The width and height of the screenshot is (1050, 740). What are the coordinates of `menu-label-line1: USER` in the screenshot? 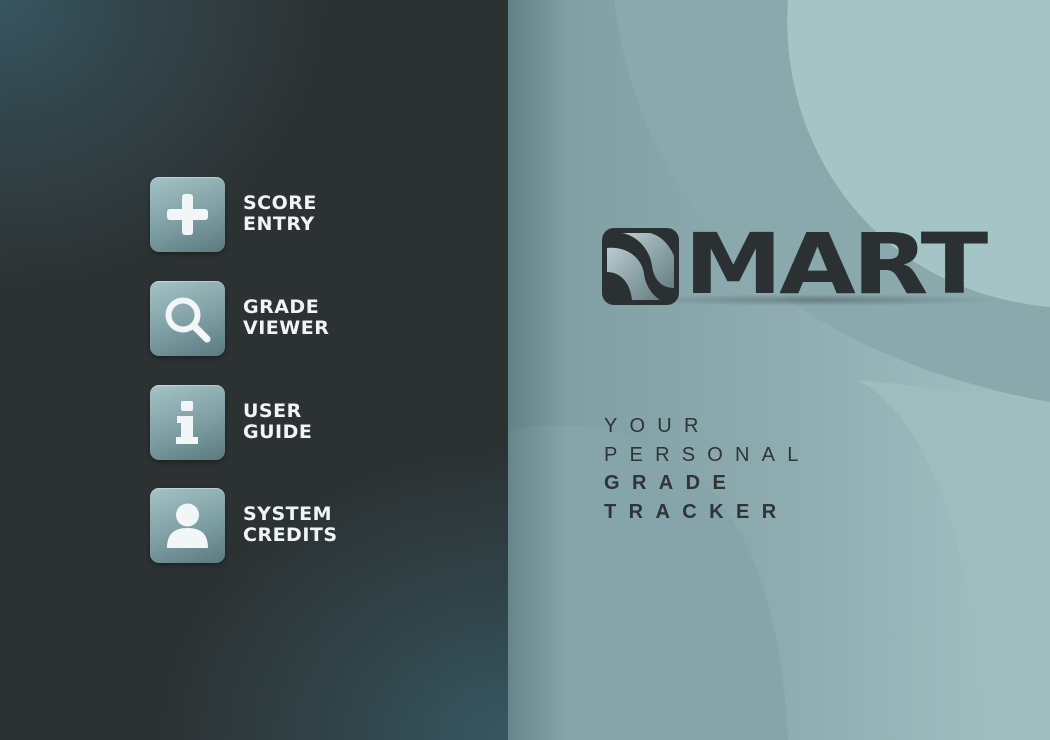 It's located at (272, 411).